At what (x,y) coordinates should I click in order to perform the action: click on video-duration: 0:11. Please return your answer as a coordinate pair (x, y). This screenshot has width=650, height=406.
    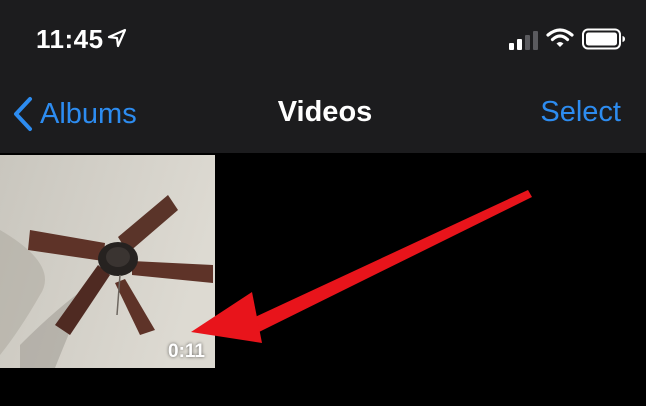
    Looking at the image, I should click on (186, 351).